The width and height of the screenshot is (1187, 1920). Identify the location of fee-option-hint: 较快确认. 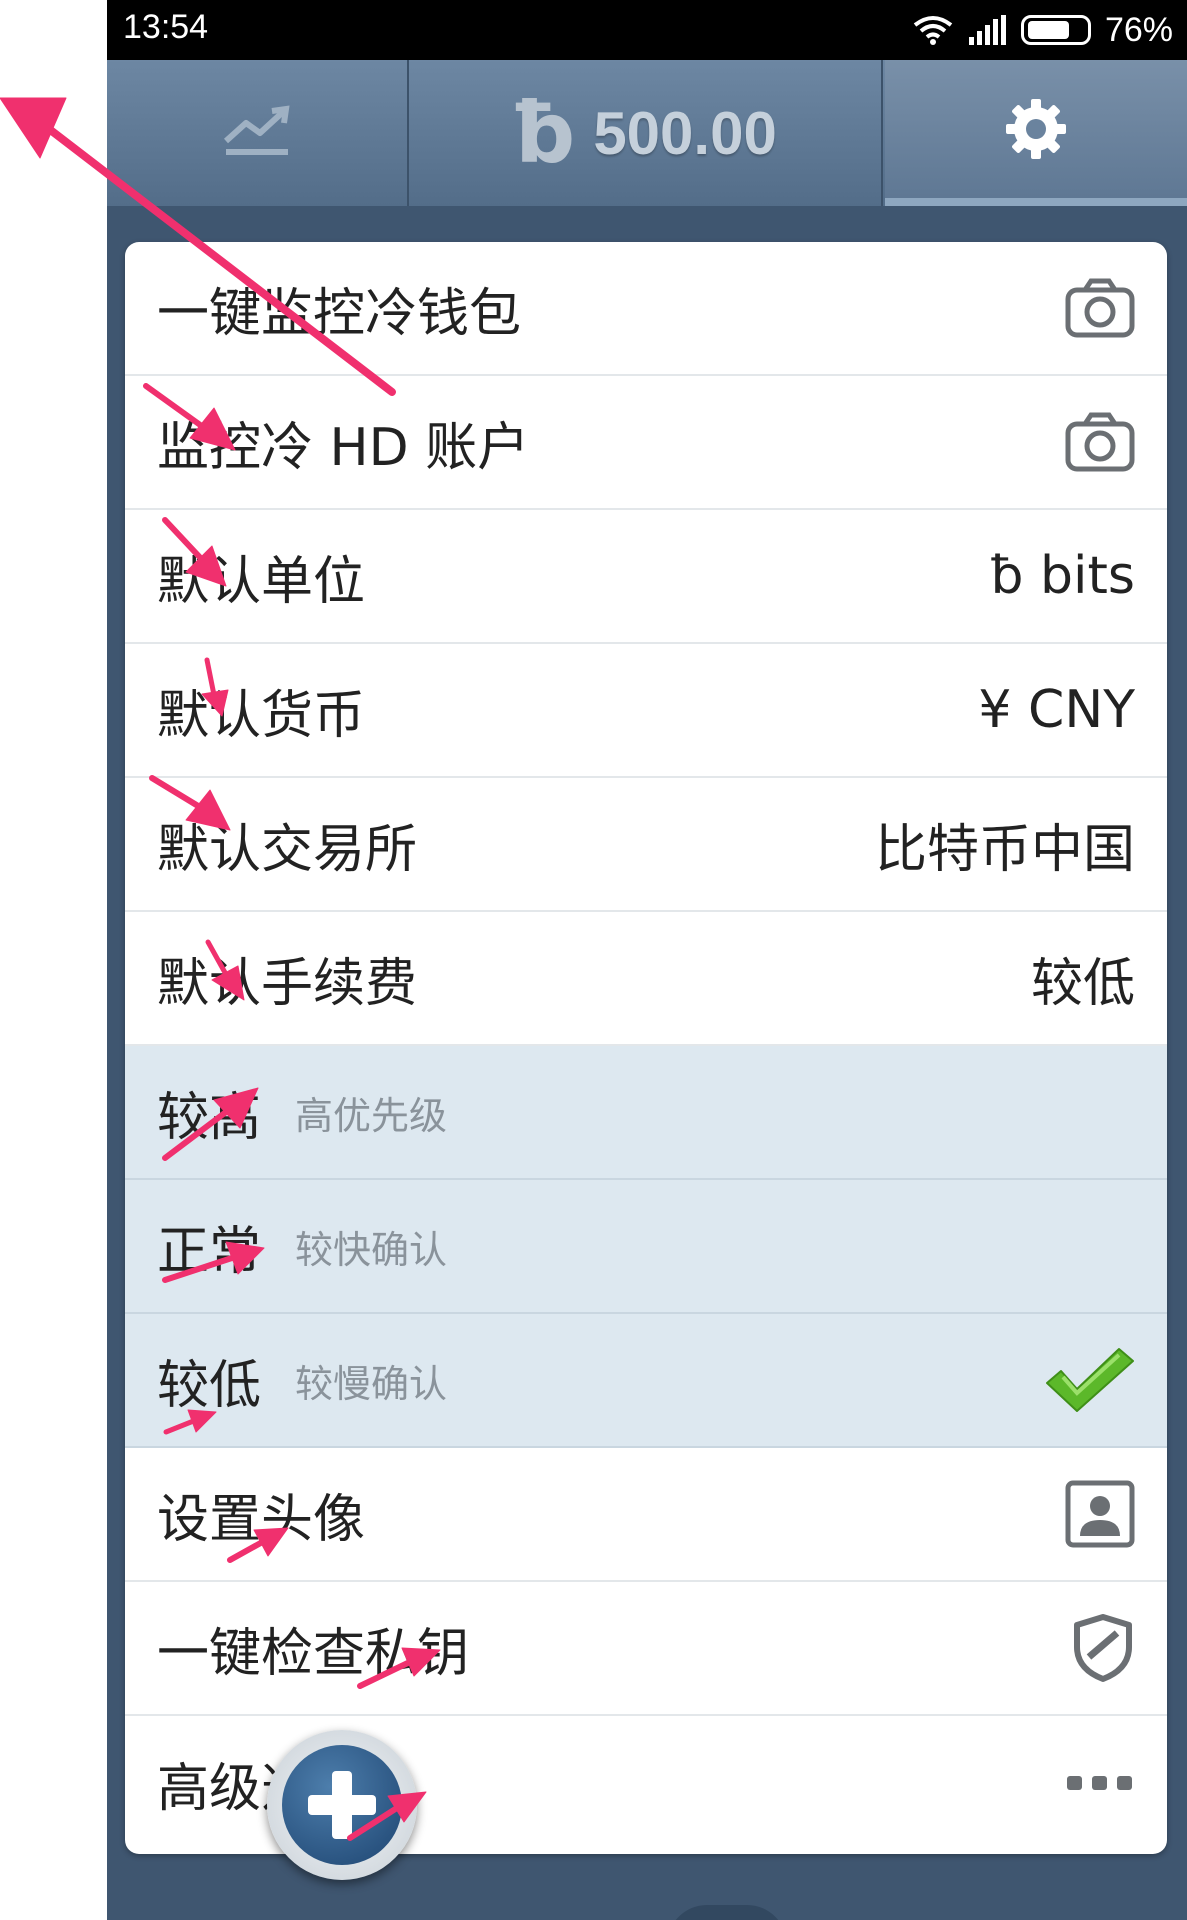
(371, 1249).